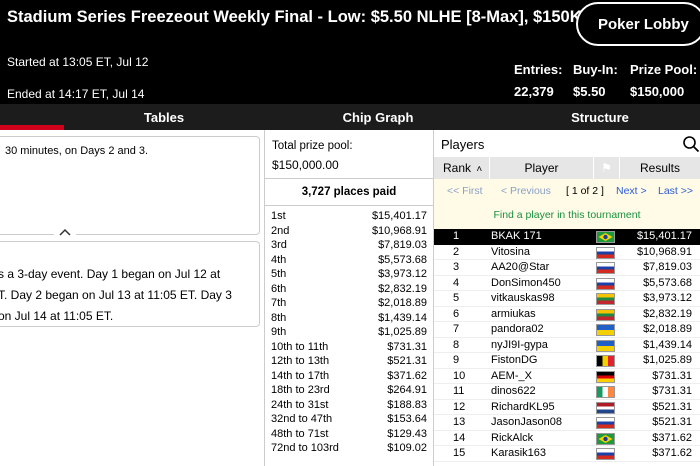  What do you see at coordinates (631, 191) in the screenshot?
I see `next-page-link: Next >` at bounding box center [631, 191].